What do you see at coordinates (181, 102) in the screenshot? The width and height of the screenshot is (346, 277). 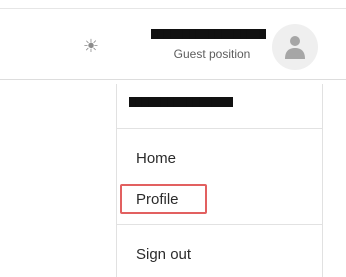 I see `menu-user-name: █████████████` at bounding box center [181, 102].